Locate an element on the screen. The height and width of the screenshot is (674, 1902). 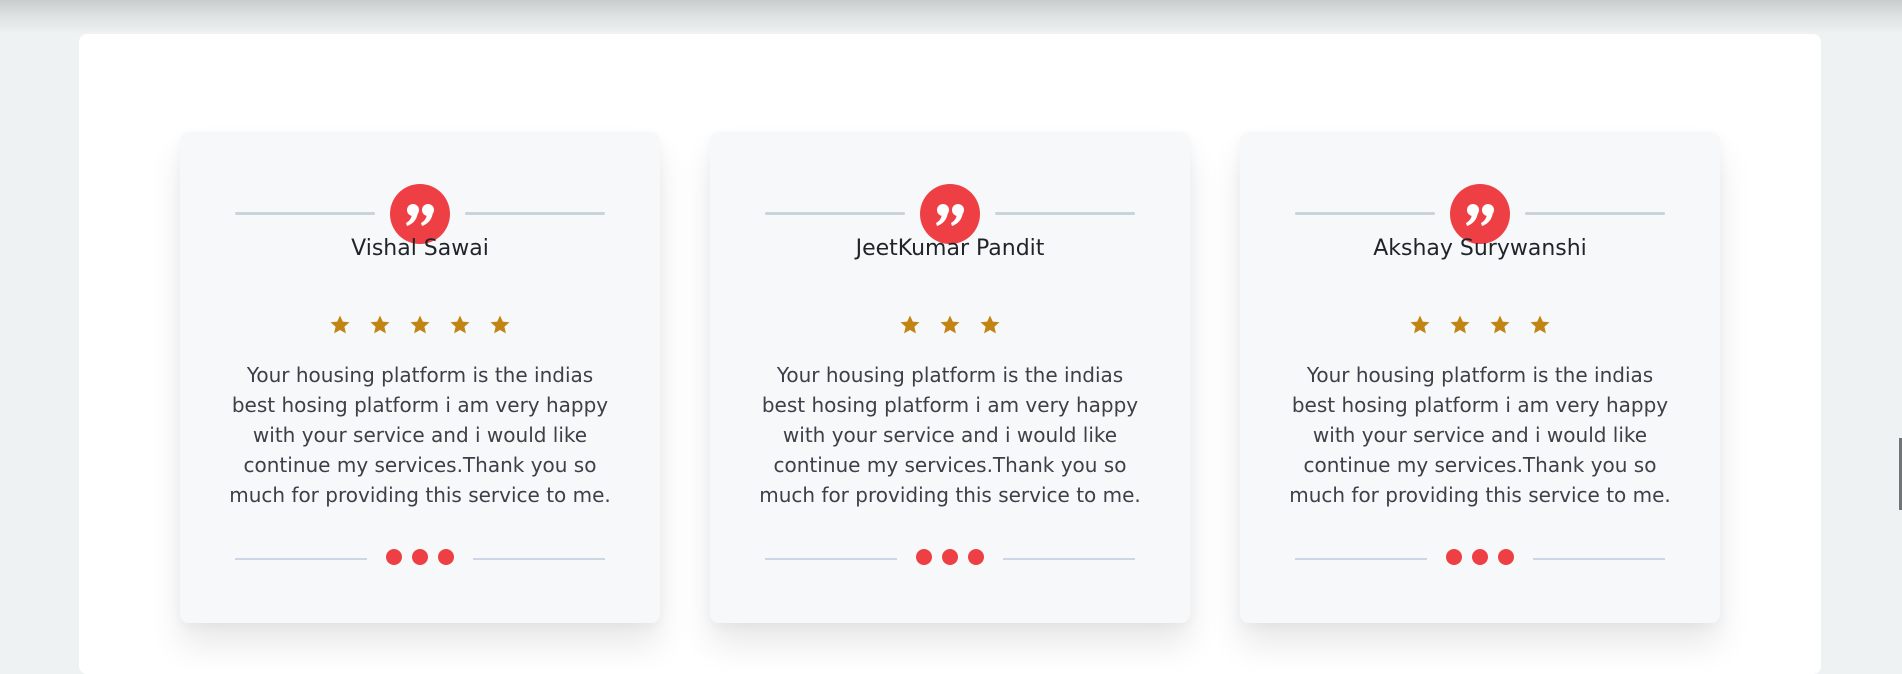
reviewer-name: JeetKumar Pandit is located at coordinates (950, 248).